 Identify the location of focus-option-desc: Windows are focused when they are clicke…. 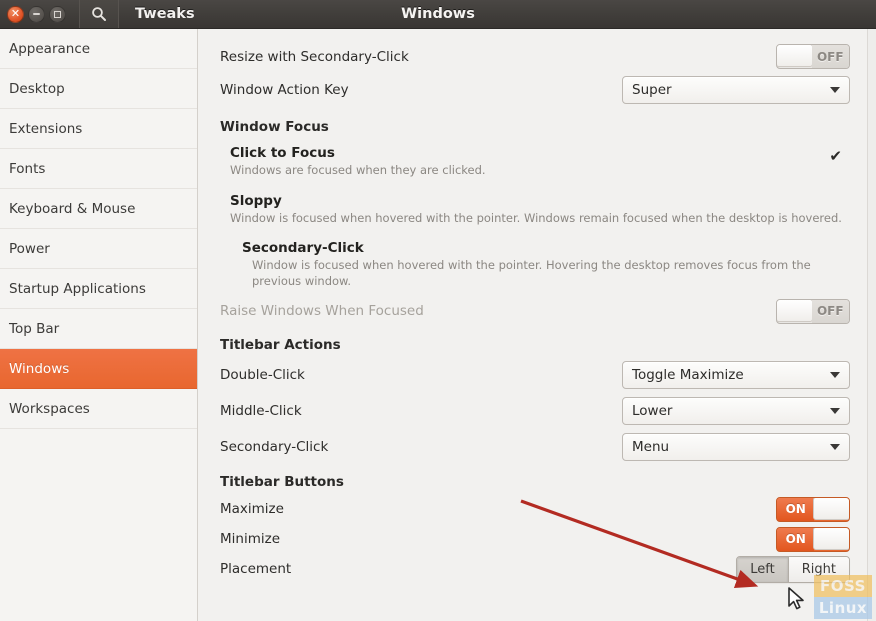
(358, 170).